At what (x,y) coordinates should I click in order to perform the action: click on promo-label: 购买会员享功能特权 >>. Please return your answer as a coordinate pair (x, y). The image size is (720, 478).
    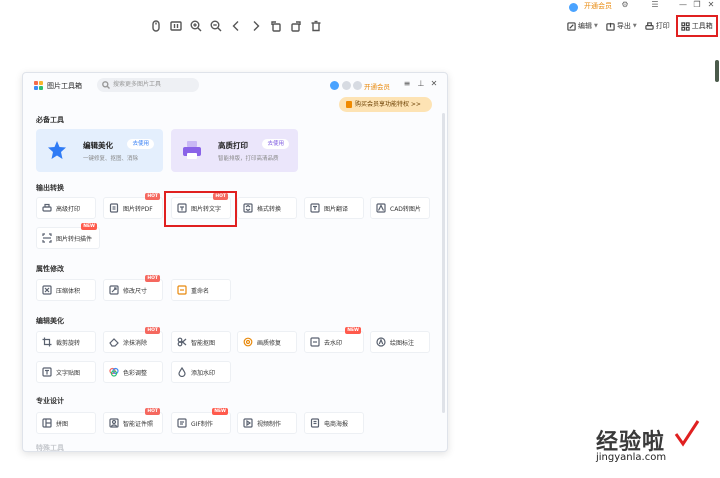
    Looking at the image, I should click on (388, 104).